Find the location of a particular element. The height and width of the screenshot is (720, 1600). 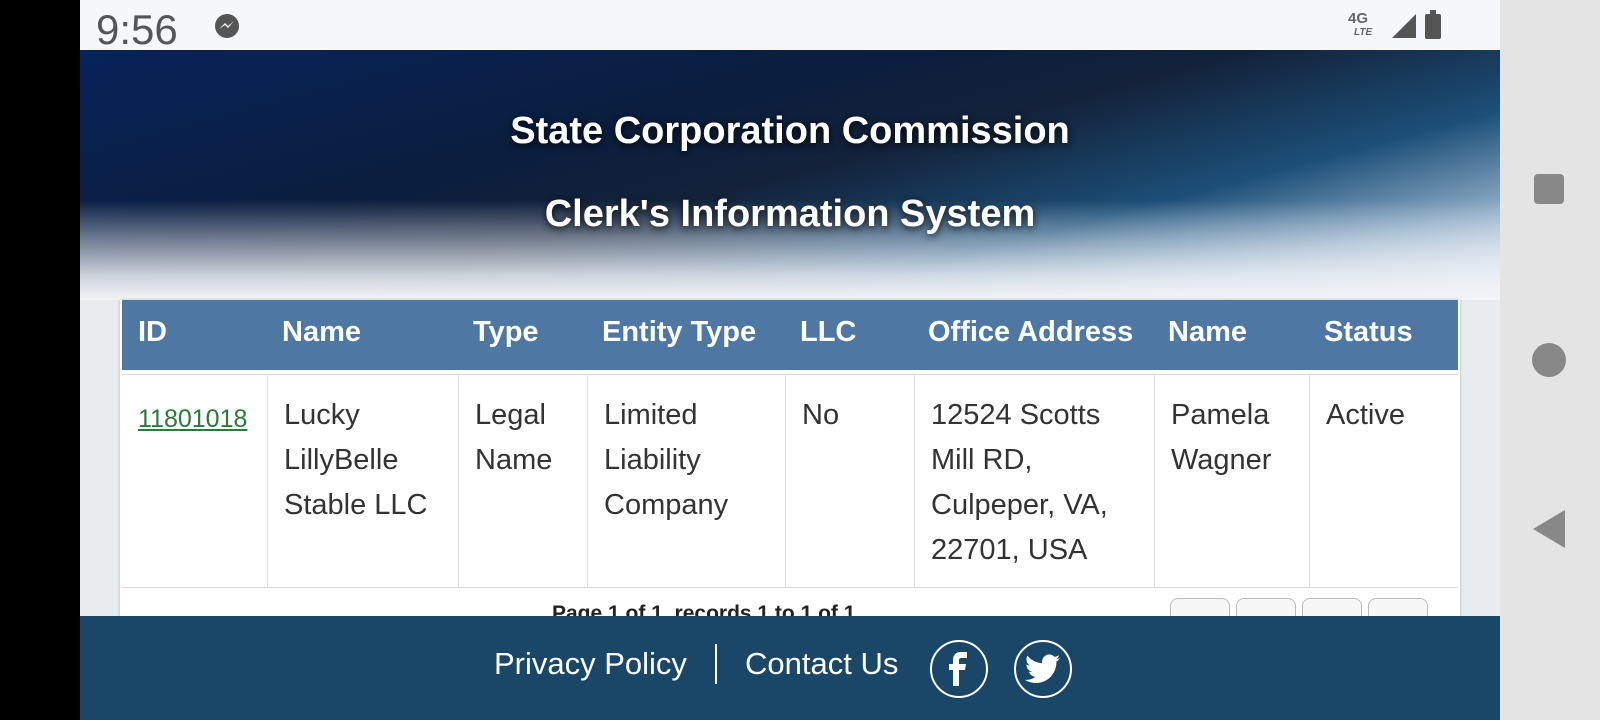

entity-name-line: LillyBelle is located at coordinates (341, 460).